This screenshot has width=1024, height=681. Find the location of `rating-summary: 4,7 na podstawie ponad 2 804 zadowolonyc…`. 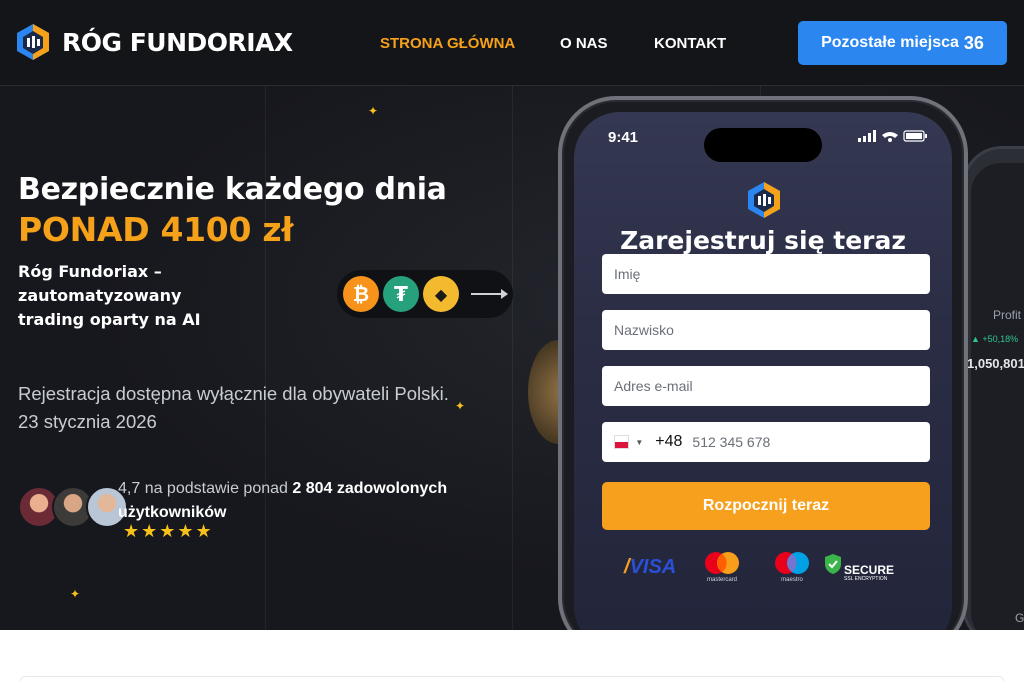

rating-summary: 4,7 na podstawie ponad 2 804 zadowolonyc… is located at coordinates (303, 501).